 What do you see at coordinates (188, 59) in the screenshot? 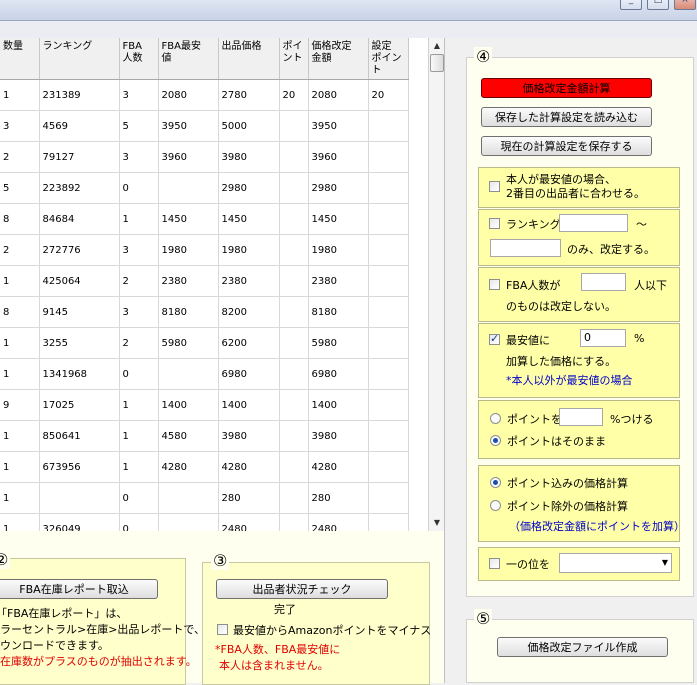
I see `column-header: FBA最安 値` at bounding box center [188, 59].